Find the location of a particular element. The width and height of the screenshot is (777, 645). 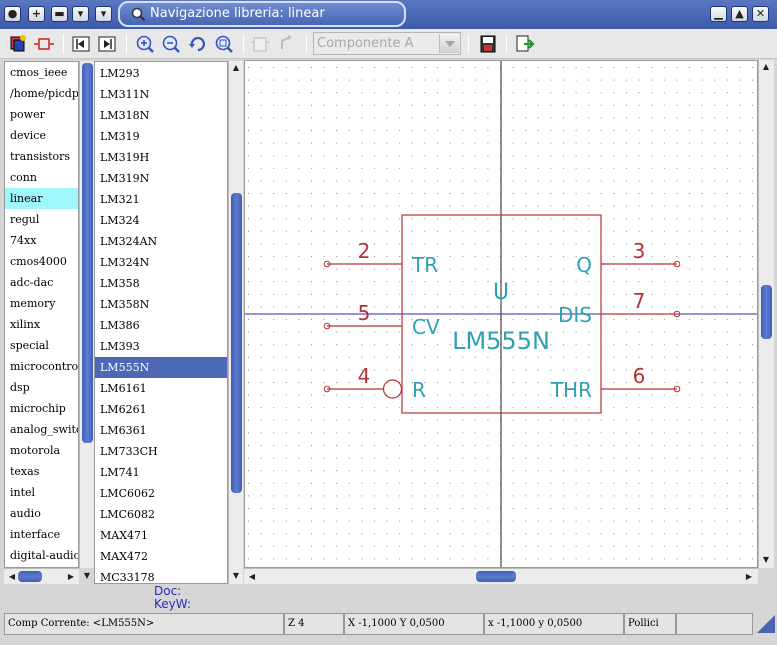

part-b-icon is located at coordinates (287, 44).